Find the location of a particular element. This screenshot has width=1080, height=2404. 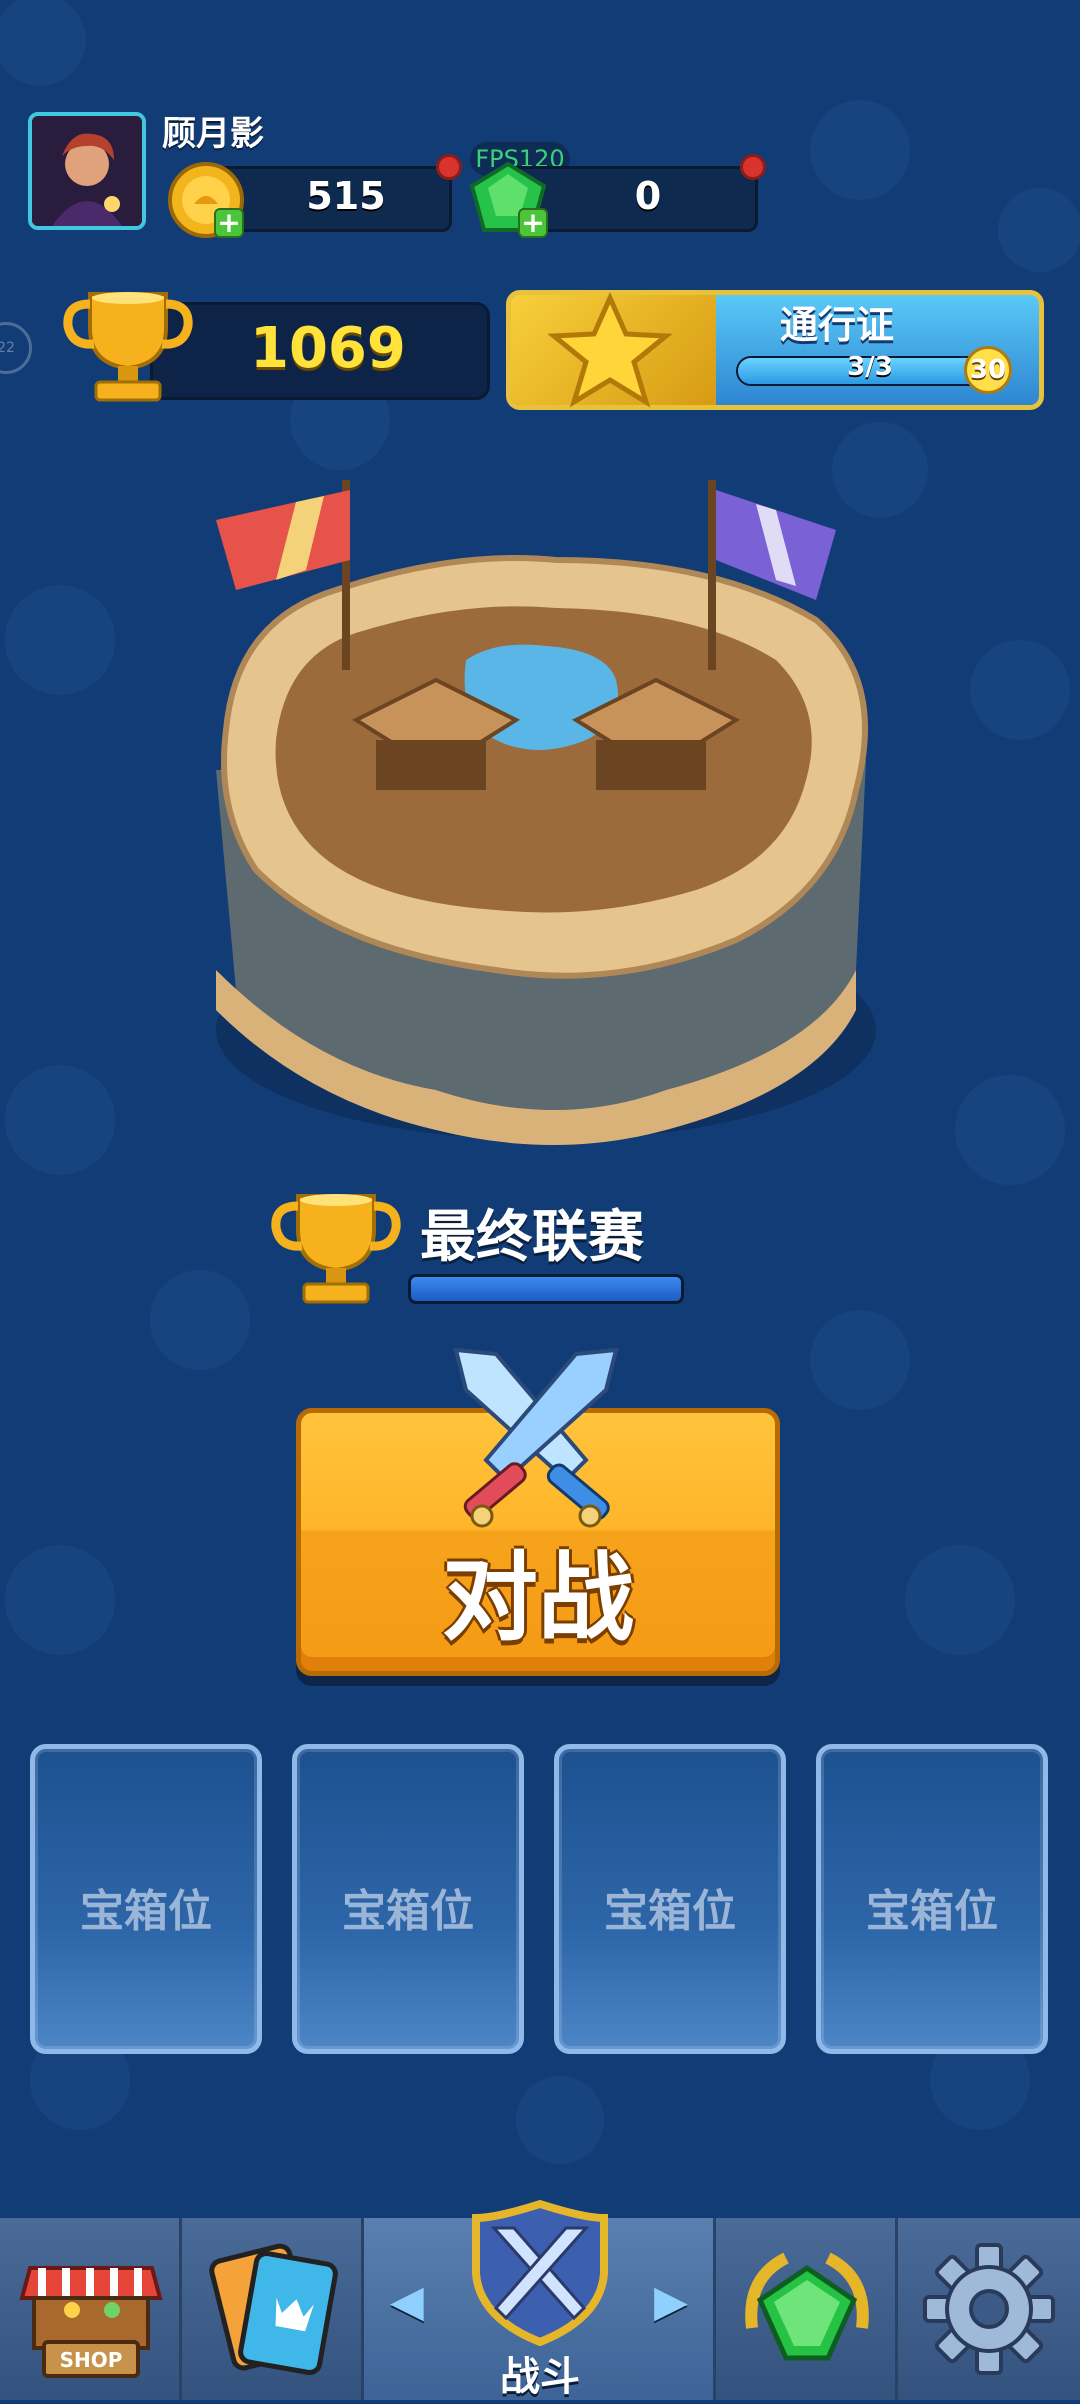

pass-title: 通行证 is located at coordinates (837, 325).